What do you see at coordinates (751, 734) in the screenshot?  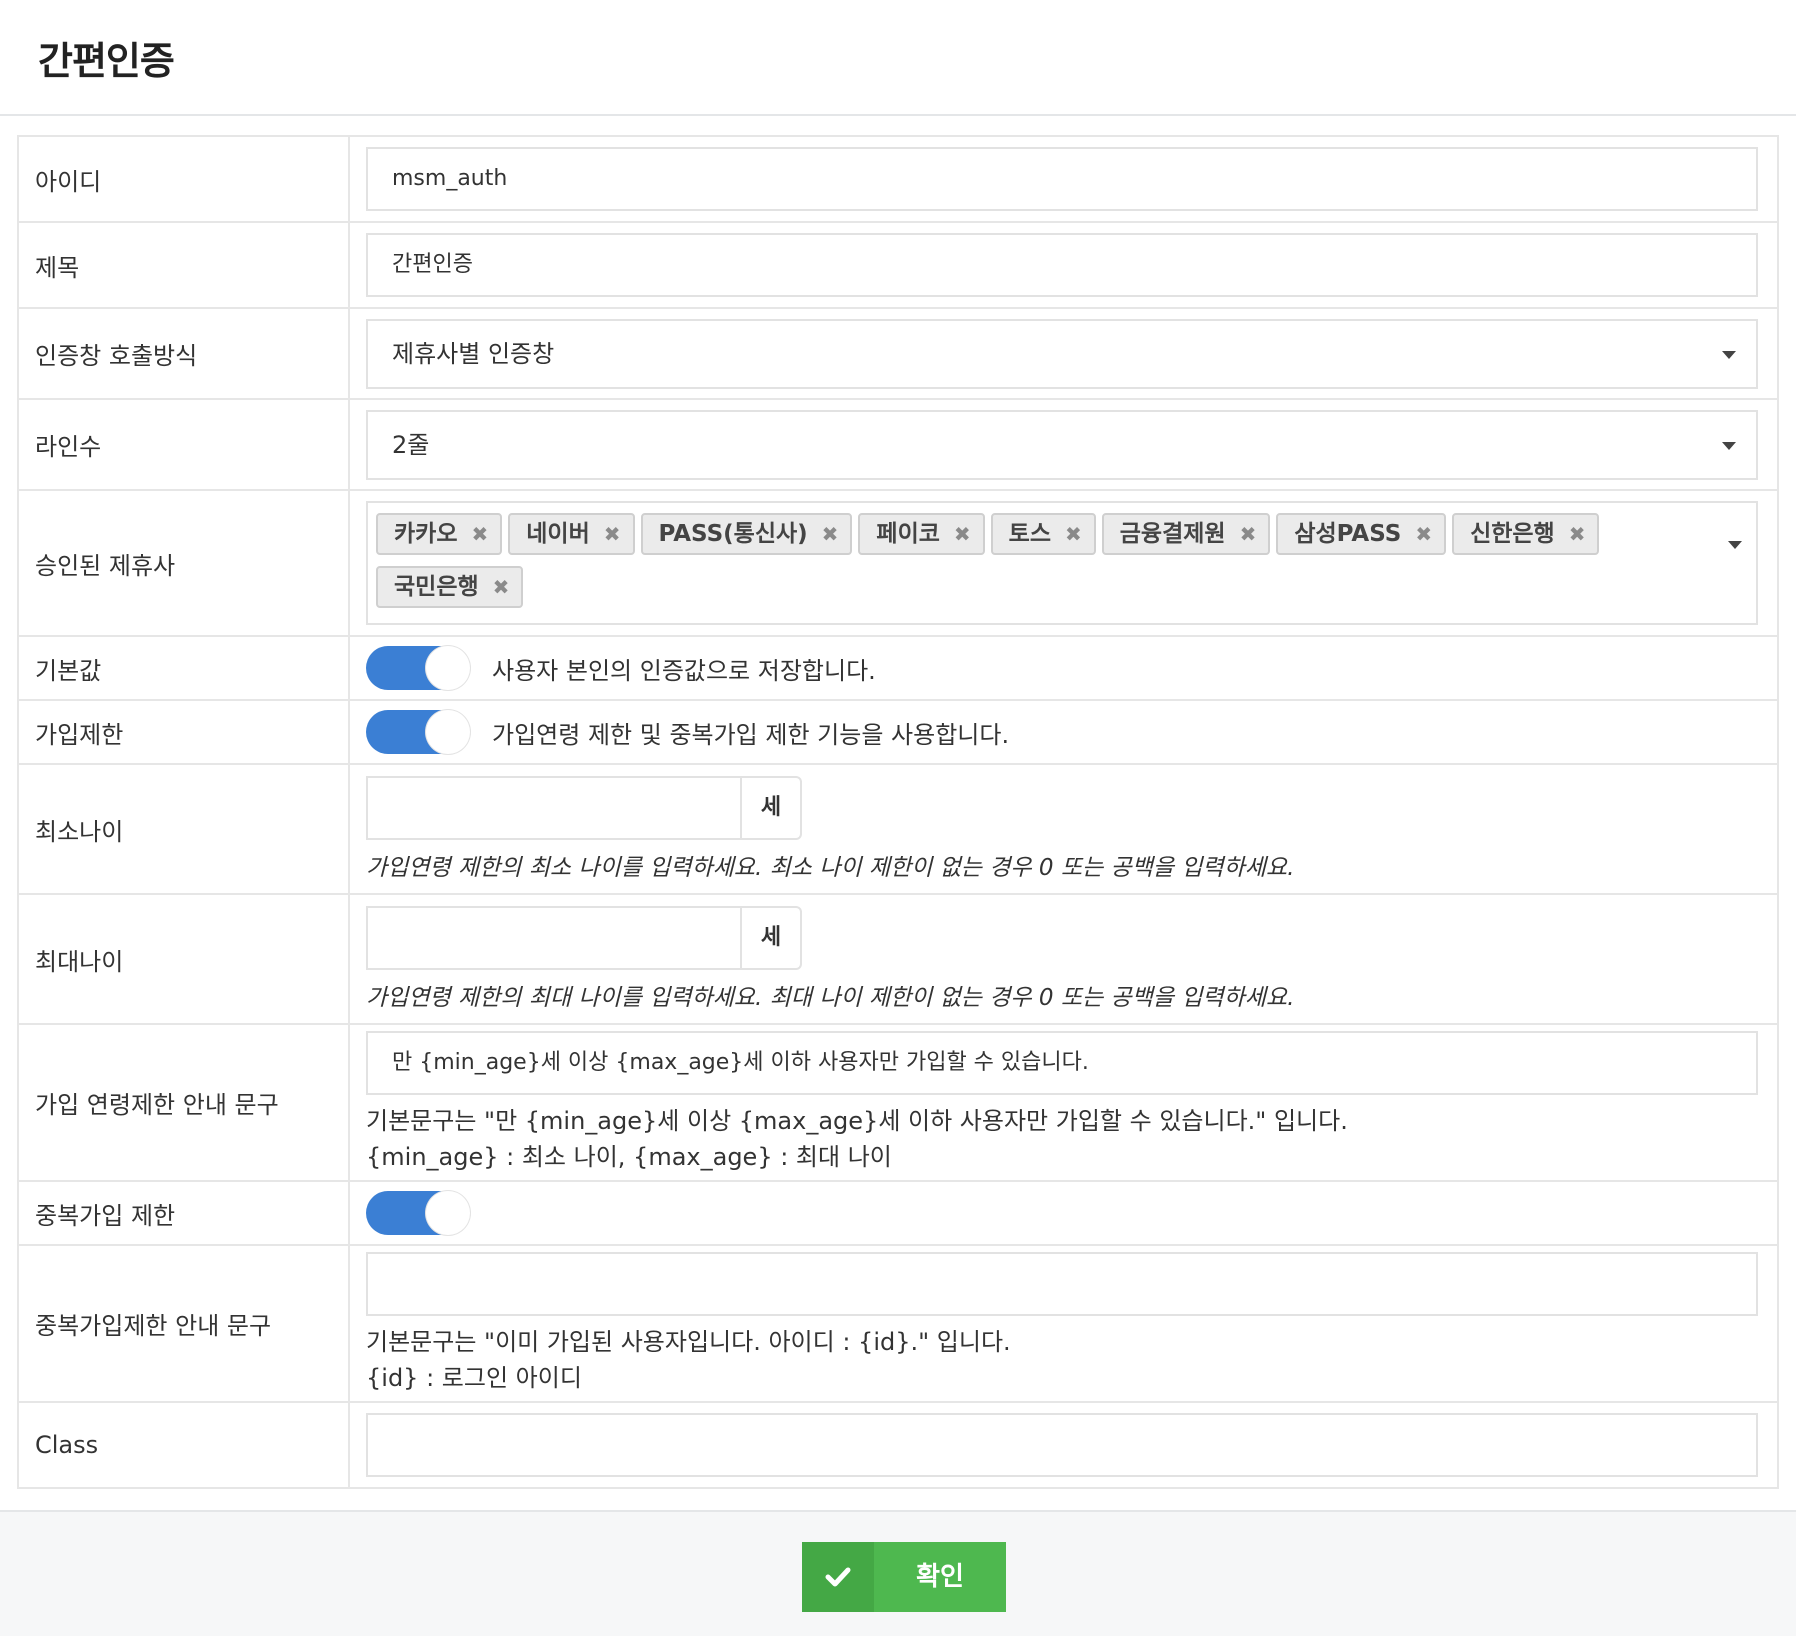 I see `join-limit-toggle-text: 가입연령 제한 및 중복가입 제한 기능을 사용합니다.` at bounding box center [751, 734].